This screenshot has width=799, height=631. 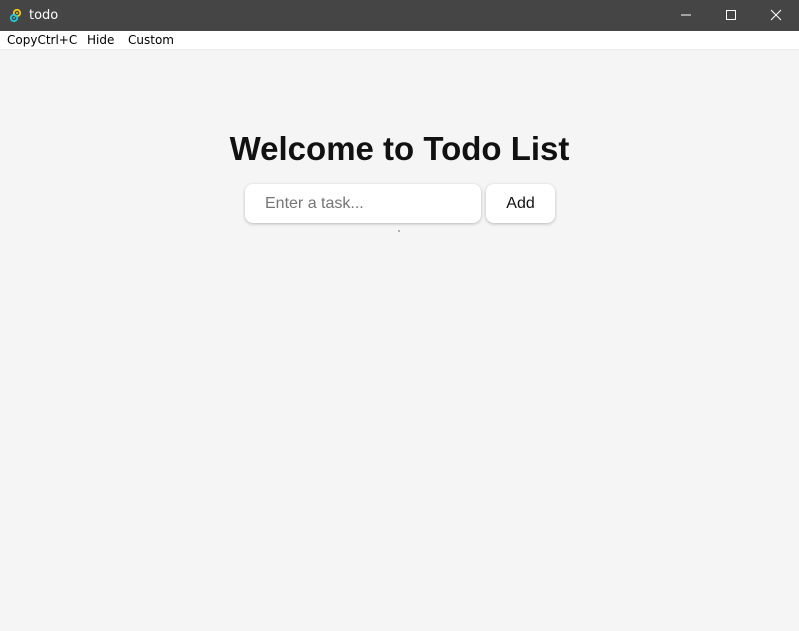 What do you see at coordinates (363, 203) in the screenshot?
I see `task-input` at bounding box center [363, 203].